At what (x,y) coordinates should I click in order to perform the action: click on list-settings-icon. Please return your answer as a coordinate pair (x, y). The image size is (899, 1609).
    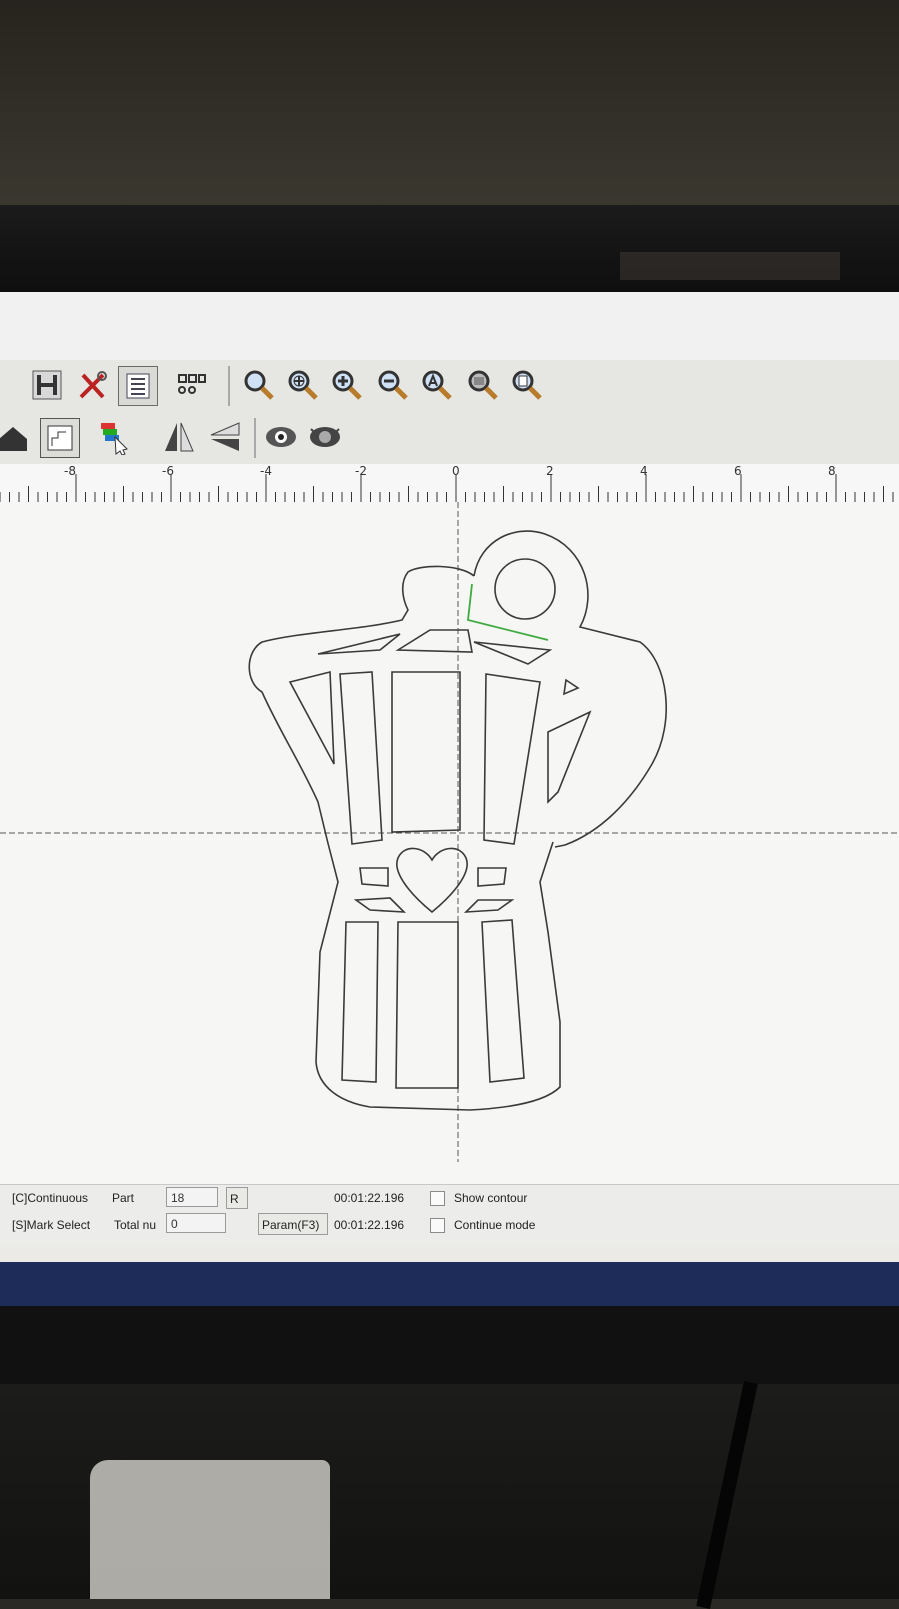
    Looking at the image, I should click on (138, 386).